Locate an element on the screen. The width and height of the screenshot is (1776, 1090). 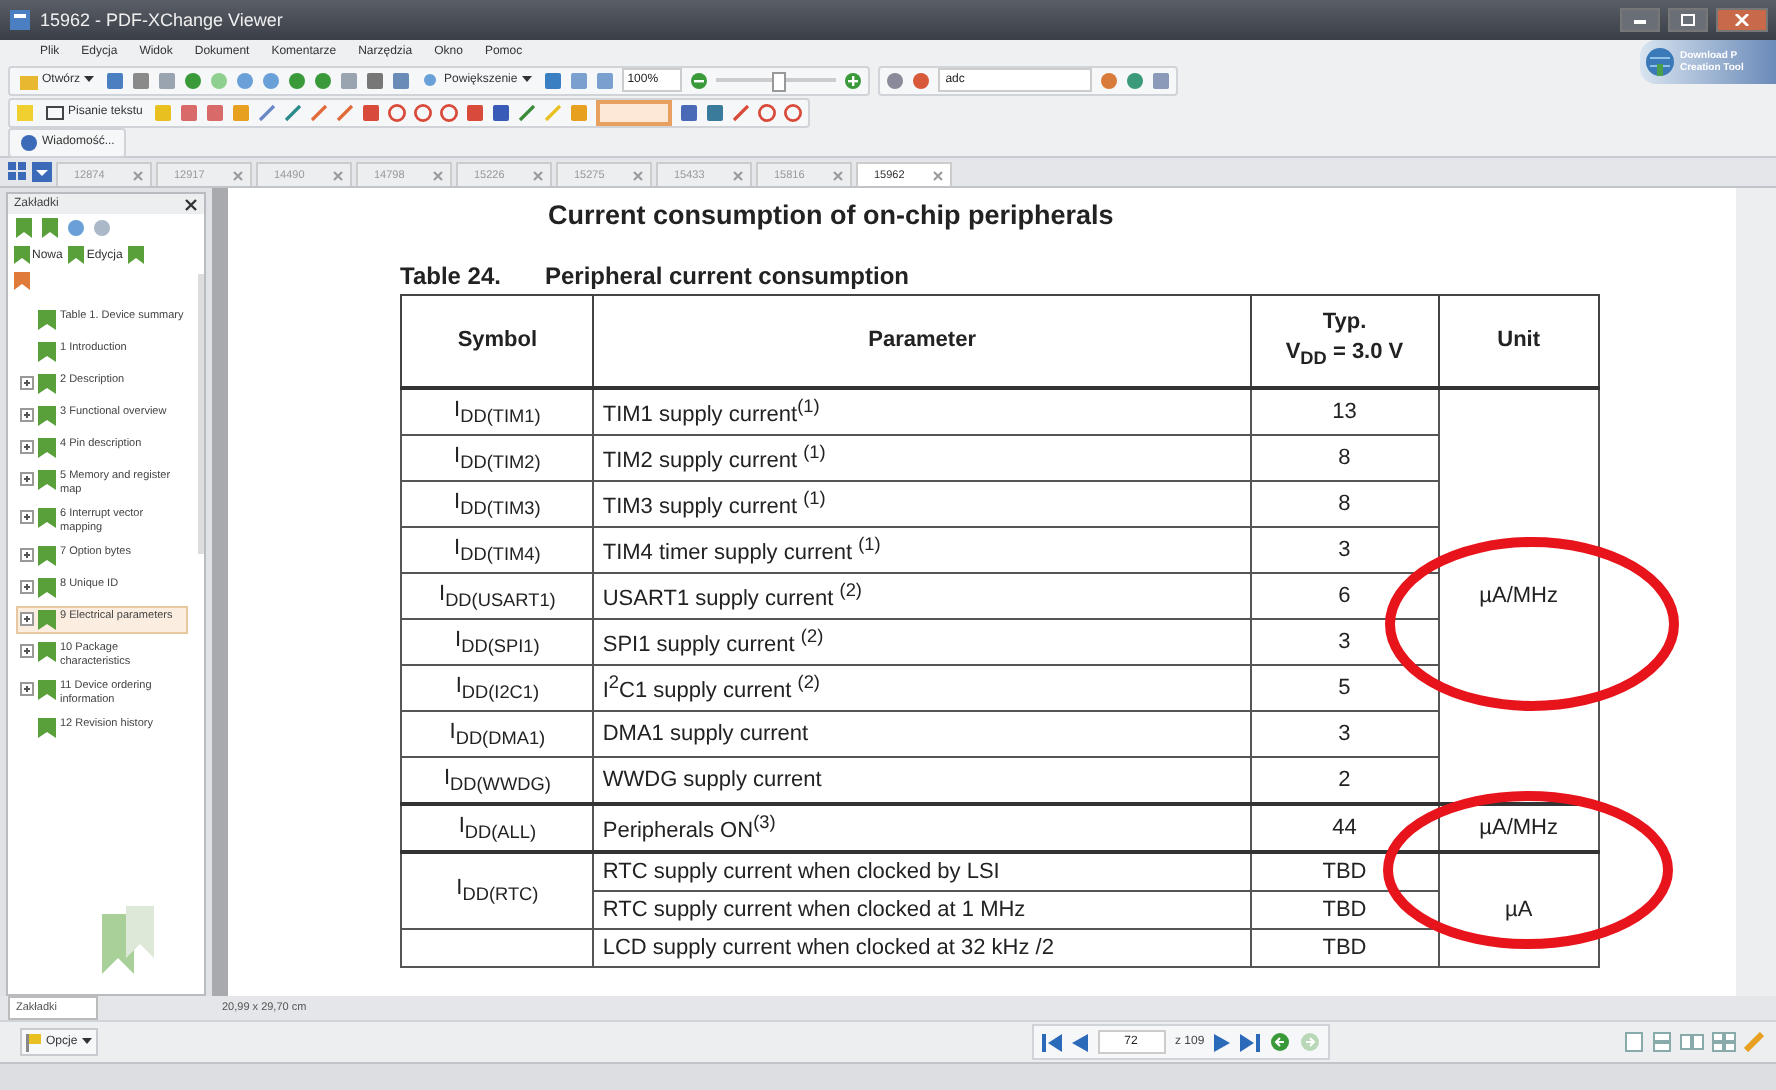
table-cell: I$_{DD(RTC)}$ is located at coordinates (497, 890).